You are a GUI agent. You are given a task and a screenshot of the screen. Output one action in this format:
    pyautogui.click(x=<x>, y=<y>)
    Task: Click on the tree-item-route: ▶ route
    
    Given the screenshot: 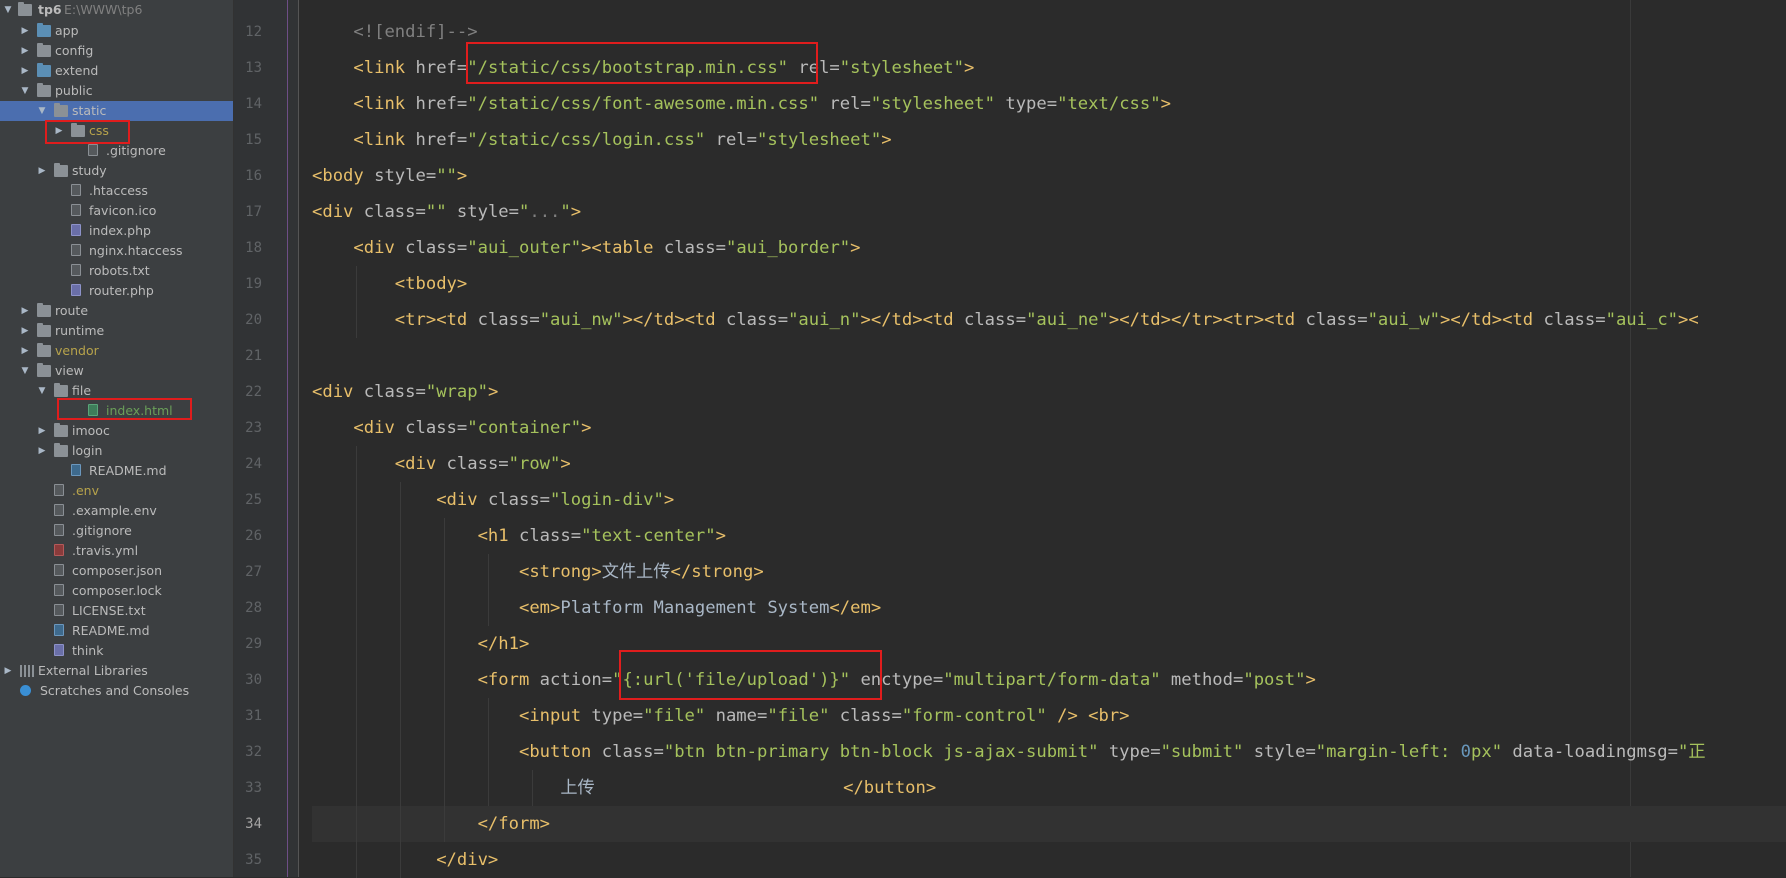 What is the action you would take?
    pyautogui.click(x=116, y=311)
    